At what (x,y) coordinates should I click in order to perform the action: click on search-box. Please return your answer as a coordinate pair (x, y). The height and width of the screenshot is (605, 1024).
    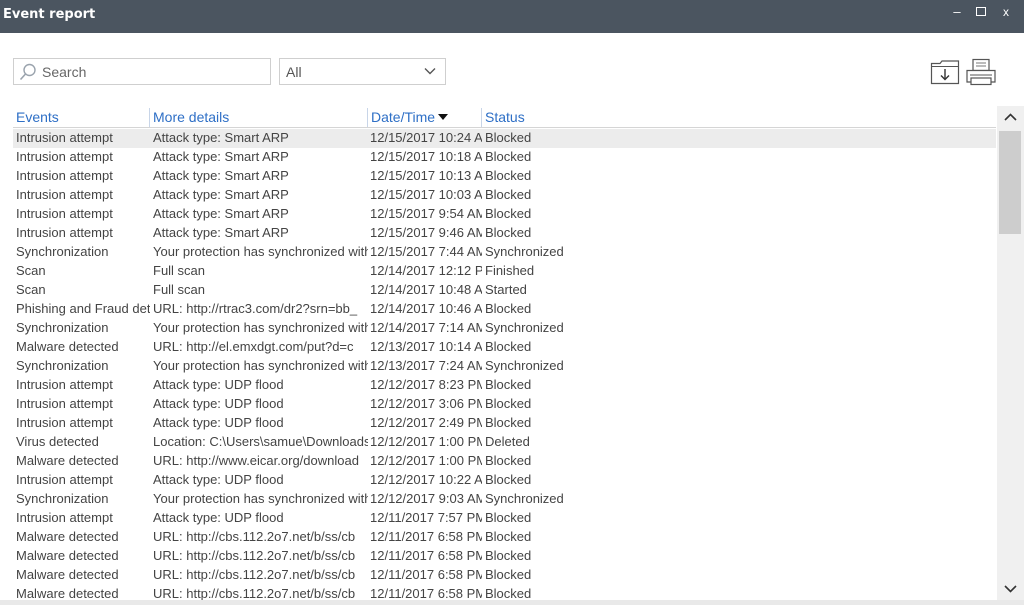
    Looking at the image, I should click on (142, 71).